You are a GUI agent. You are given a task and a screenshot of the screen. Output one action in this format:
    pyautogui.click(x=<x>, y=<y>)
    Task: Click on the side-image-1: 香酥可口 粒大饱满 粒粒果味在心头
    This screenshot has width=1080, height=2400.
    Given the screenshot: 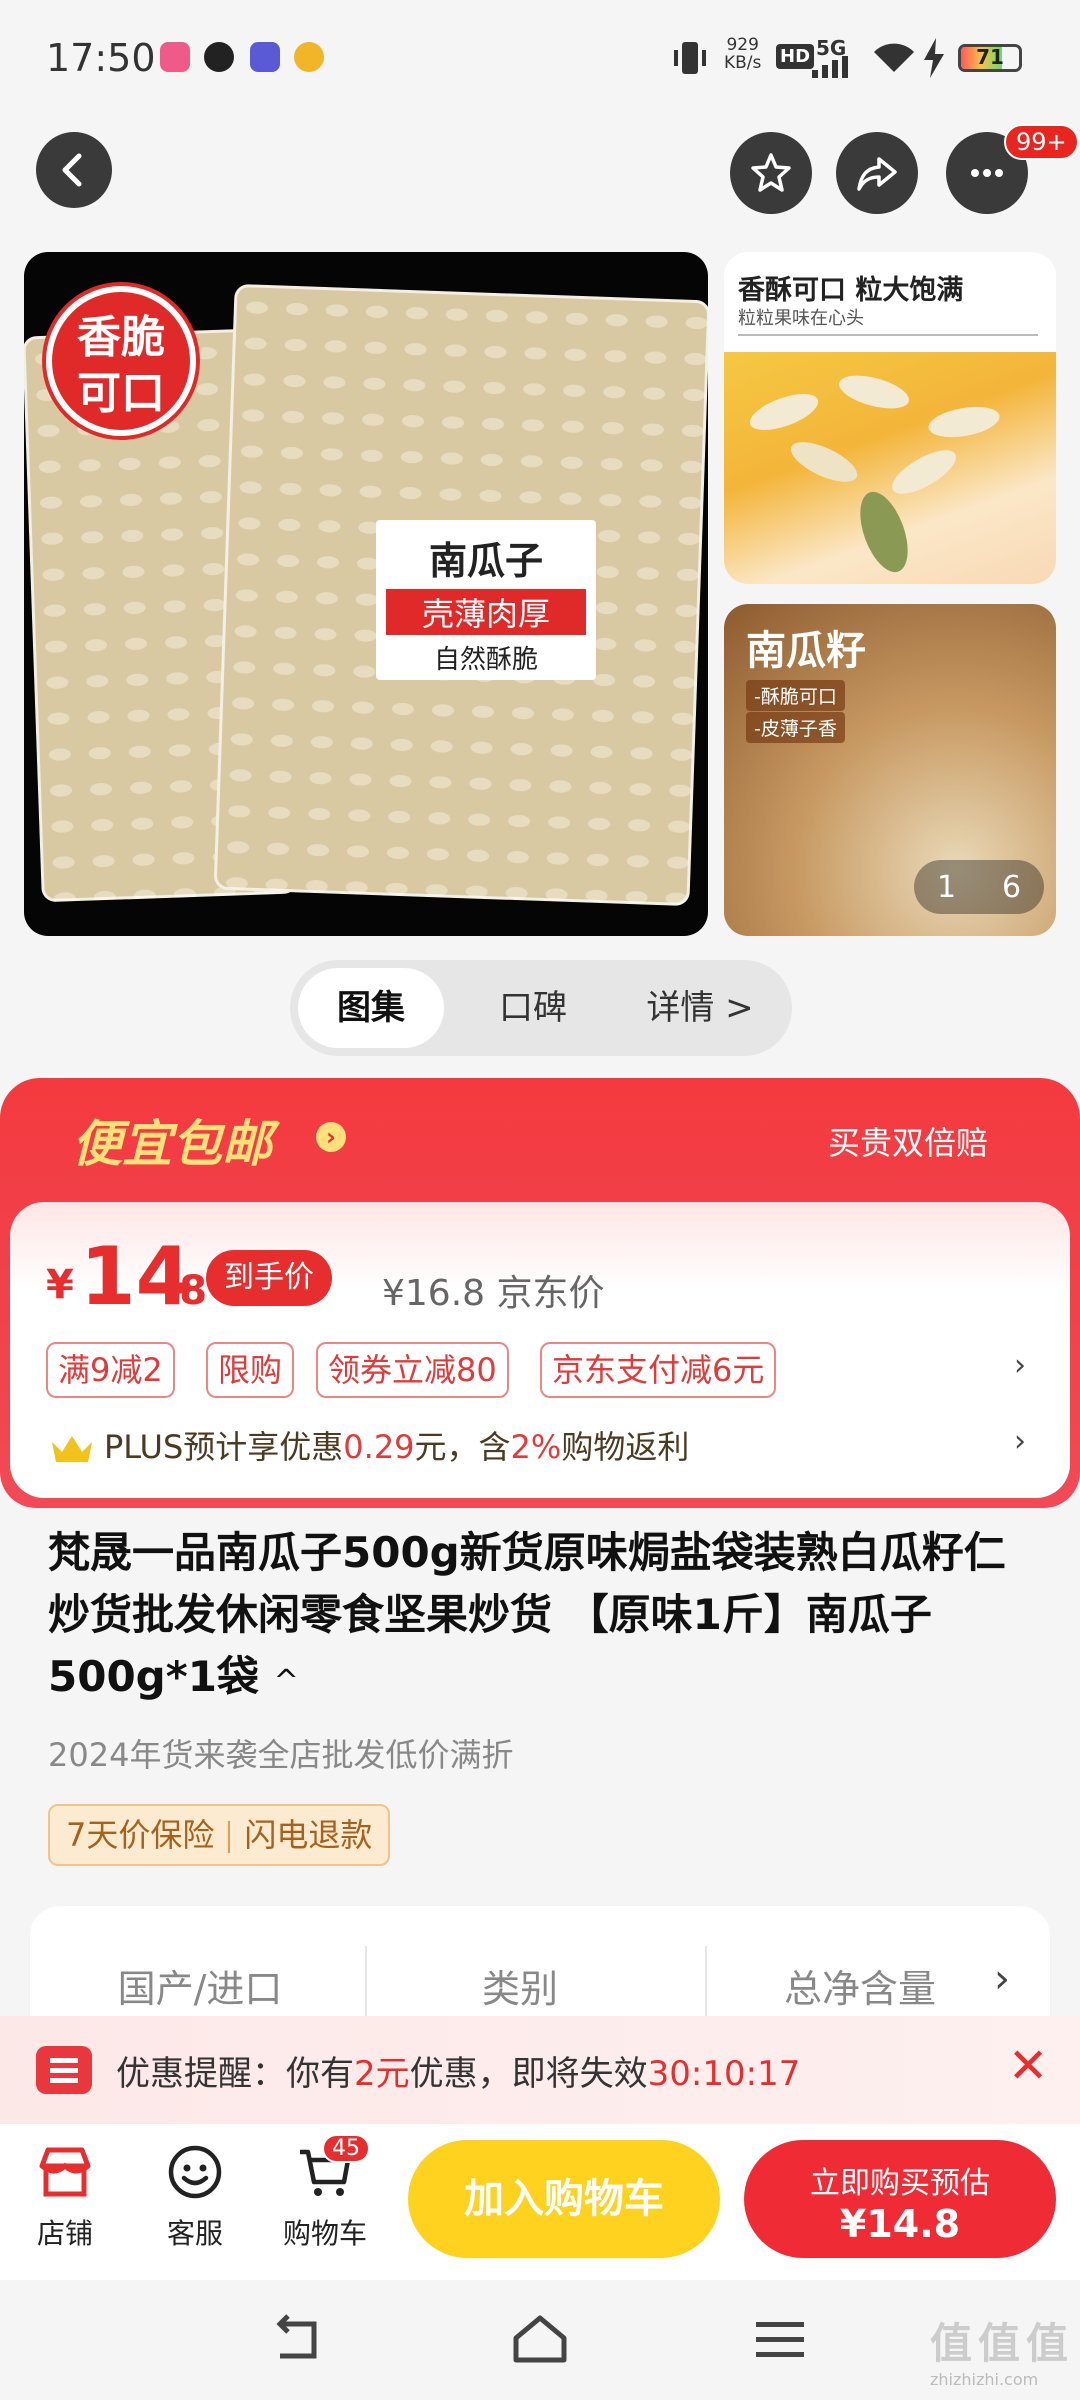 What is the action you would take?
    pyautogui.click(x=890, y=418)
    